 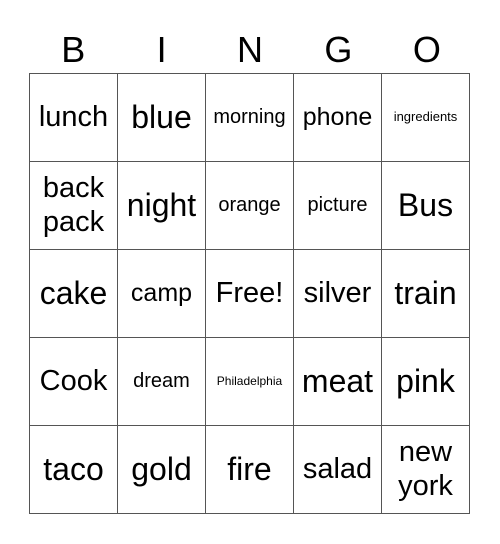 I want to click on header-letter-o: O, so click(x=426, y=49).